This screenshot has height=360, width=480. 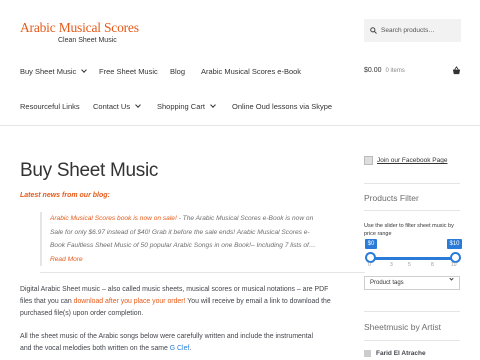 I want to click on nav-label: Free Sheet Music, so click(x=128, y=71).